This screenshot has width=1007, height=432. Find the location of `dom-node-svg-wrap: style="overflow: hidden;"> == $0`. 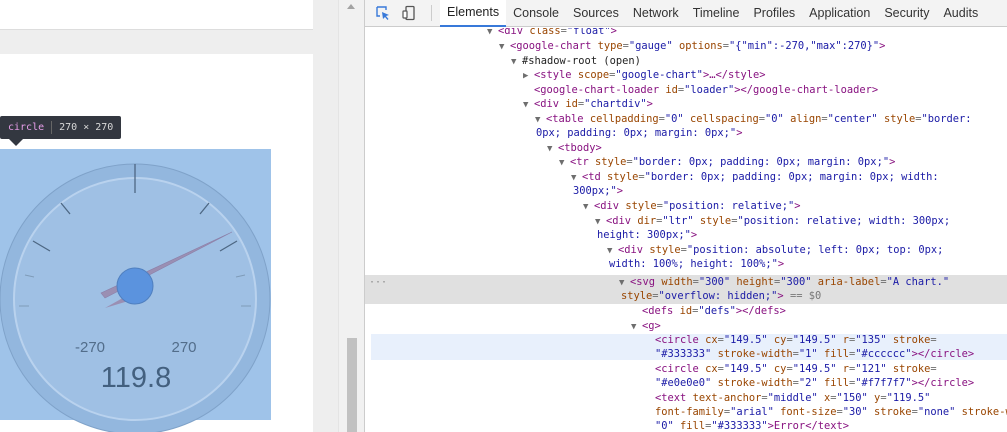

dom-node-svg-wrap: style="overflow: hidden;"> == $0 is located at coordinates (721, 296).